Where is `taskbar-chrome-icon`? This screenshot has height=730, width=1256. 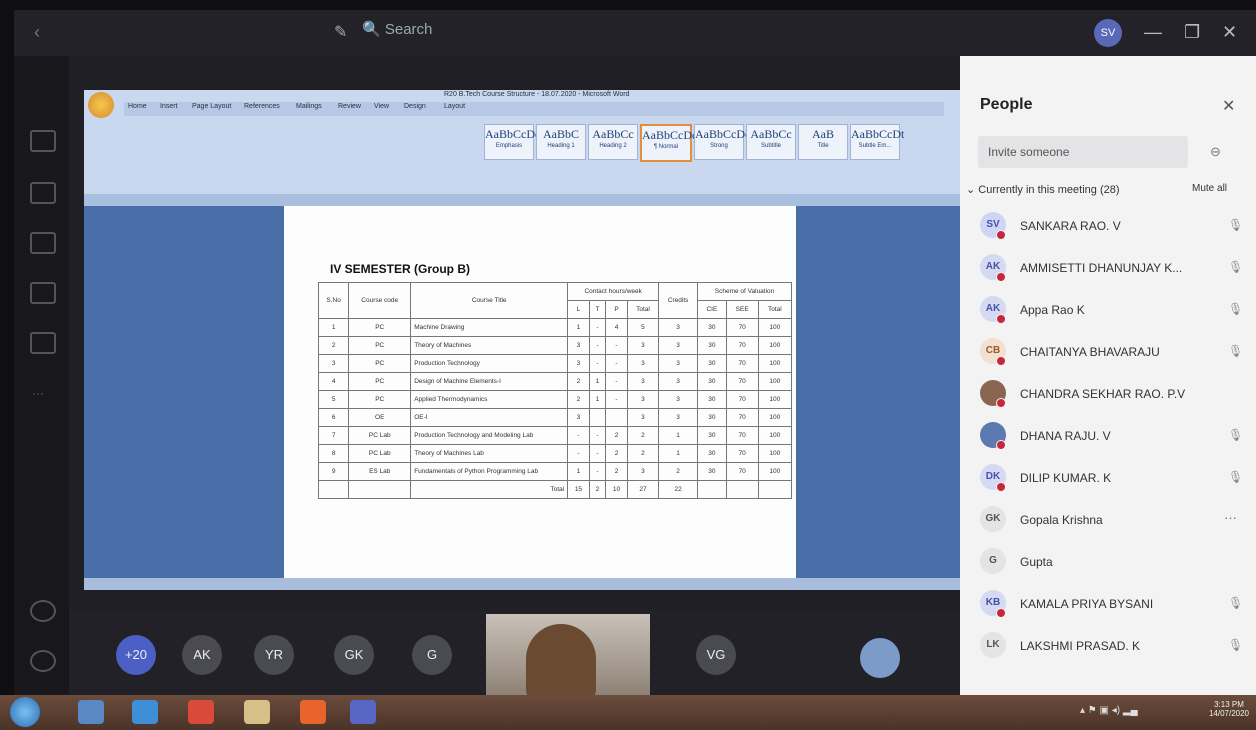
taskbar-chrome-icon is located at coordinates (201, 712).